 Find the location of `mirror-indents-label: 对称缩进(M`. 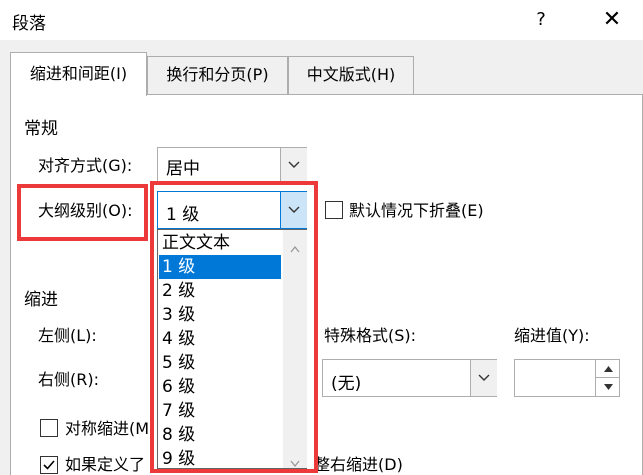

mirror-indents-label: 对称缩进(M is located at coordinates (107, 428).